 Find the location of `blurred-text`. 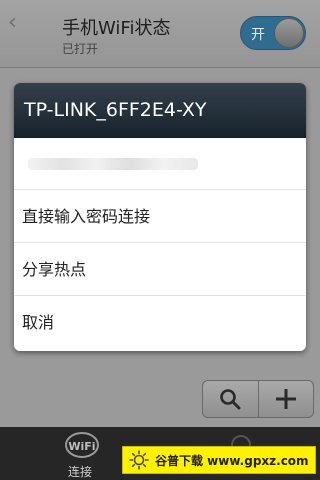

blurred-text is located at coordinates (113, 164).